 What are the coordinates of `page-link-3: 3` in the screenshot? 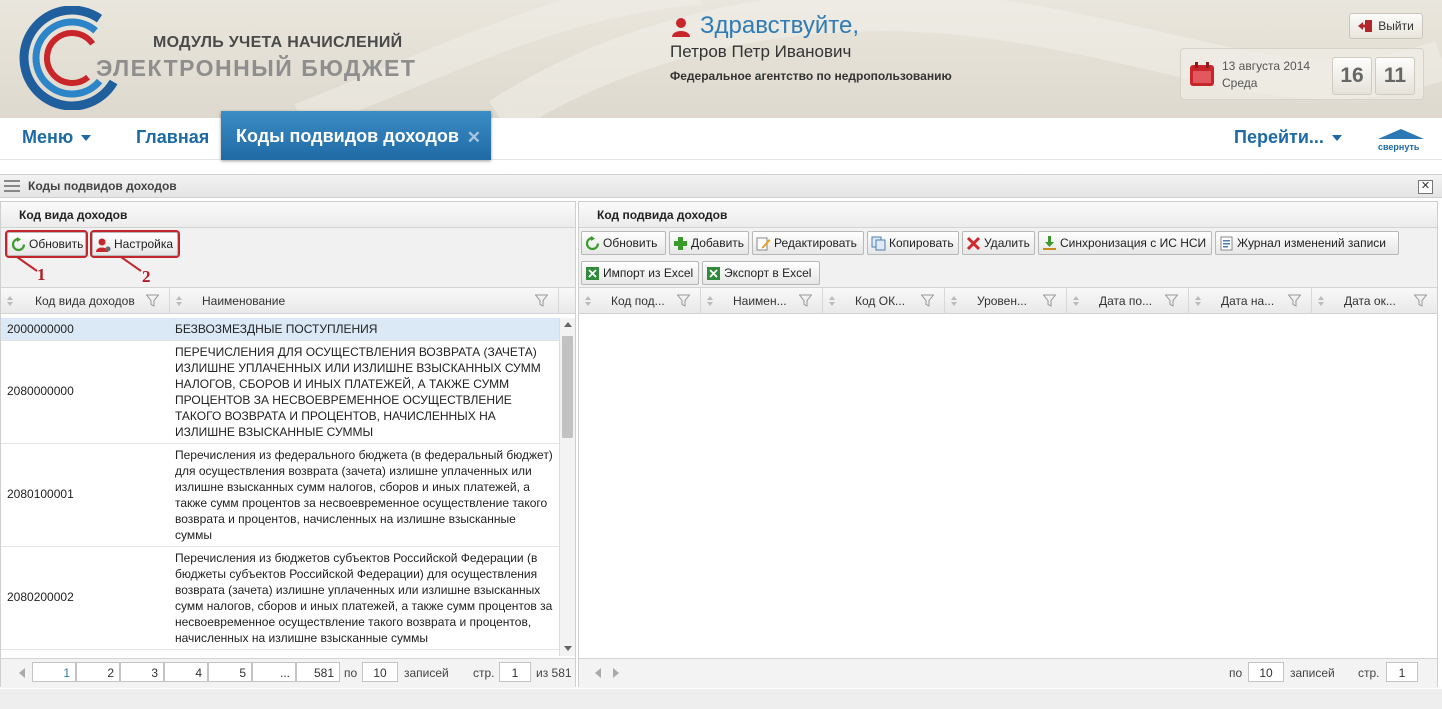 It's located at (142, 672).